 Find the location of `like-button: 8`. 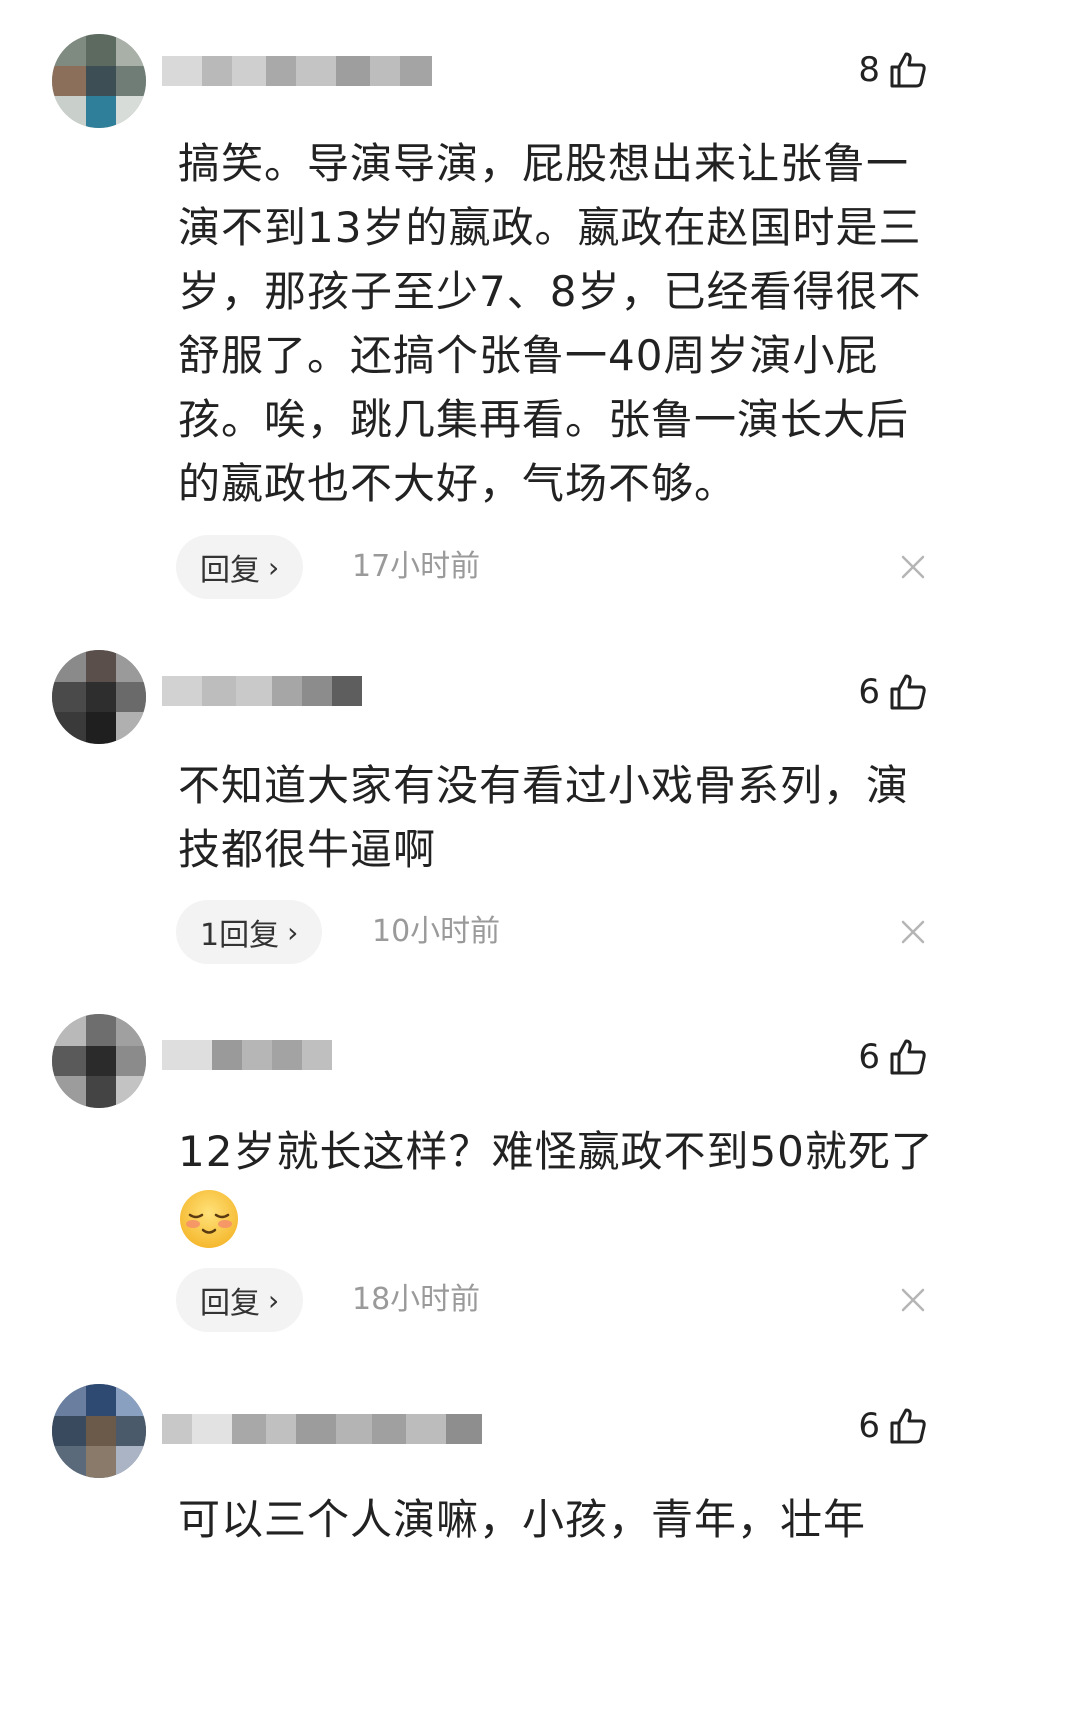

like-button: 8 is located at coordinates (893, 70).